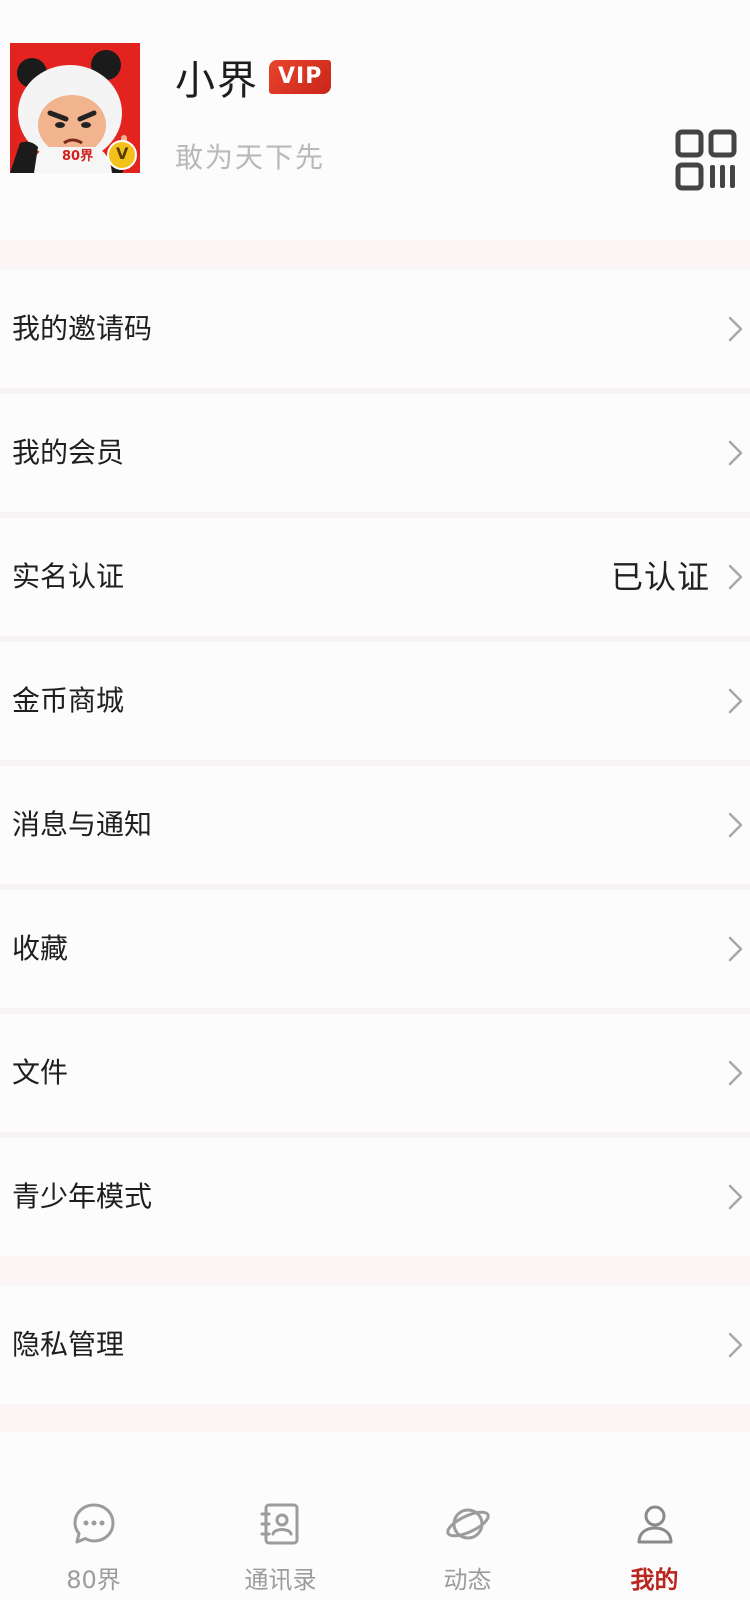  I want to click on tab-80jie: 80界, so click(93, 1535).